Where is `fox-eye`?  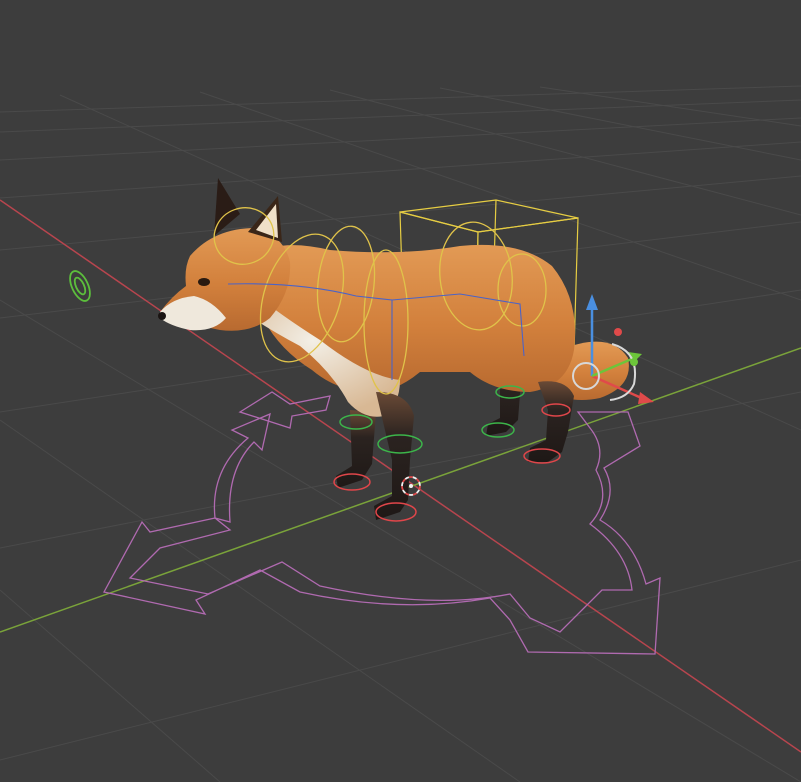
fox-eye is located at coordinates (204, 282).